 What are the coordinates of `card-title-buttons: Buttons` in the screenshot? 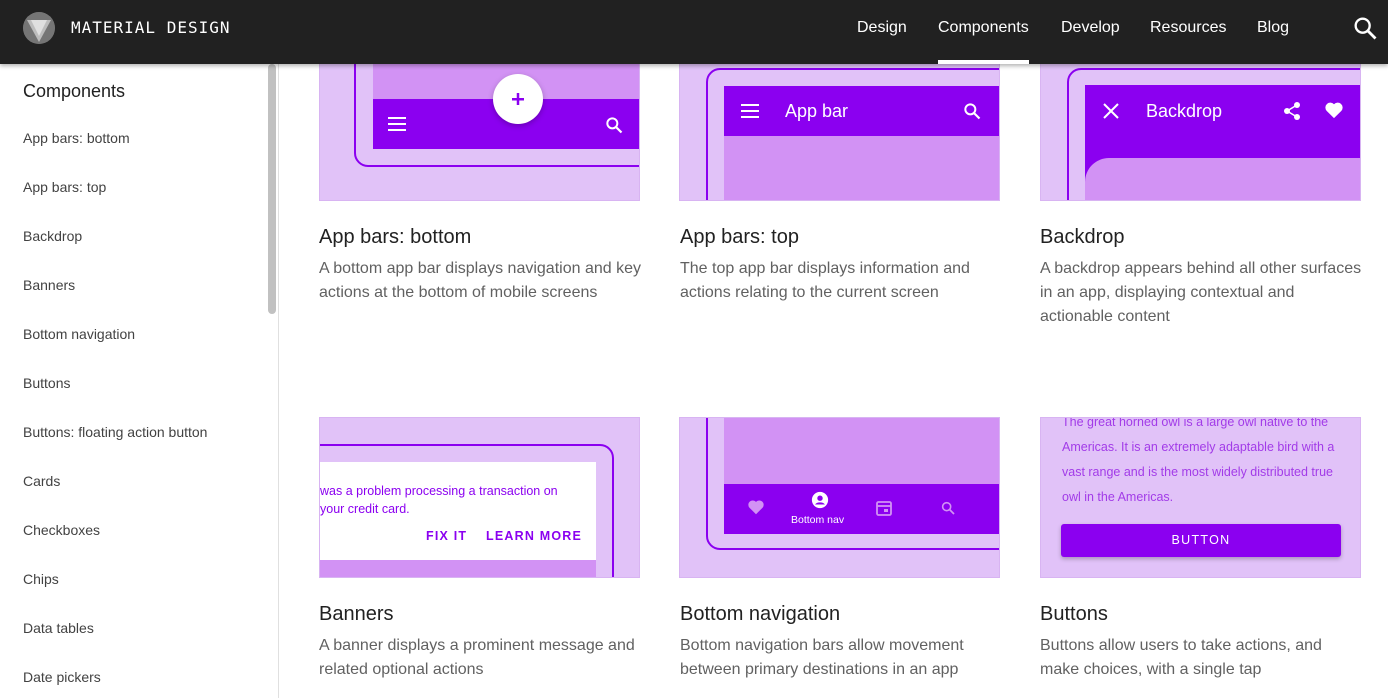 It's located at (1074, 614).